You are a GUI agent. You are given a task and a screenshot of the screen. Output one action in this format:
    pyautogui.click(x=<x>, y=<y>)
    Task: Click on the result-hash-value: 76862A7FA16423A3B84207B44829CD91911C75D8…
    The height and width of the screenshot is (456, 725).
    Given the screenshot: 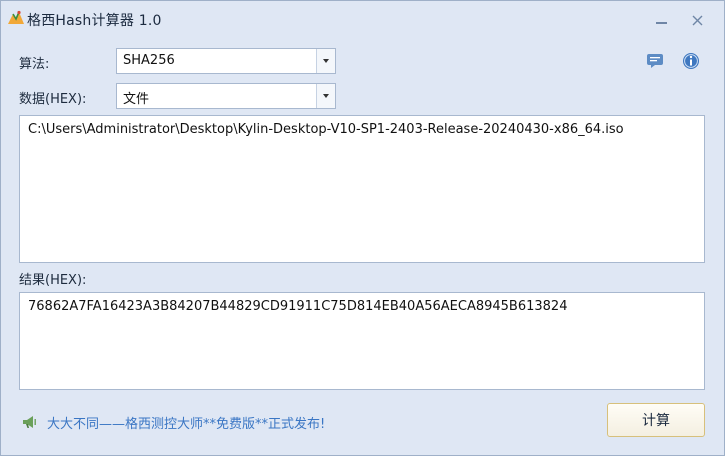 What is the action you would take?
    pyautogui.click(x=298, y=306)
    